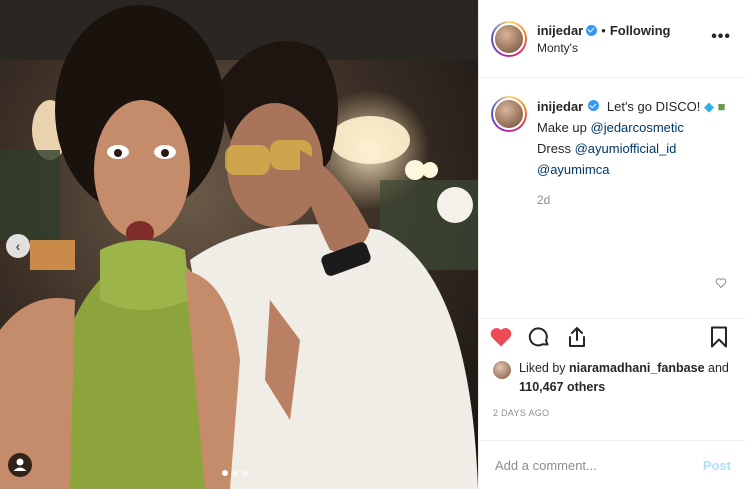 The height and width of the screenshot is (489, 745). I want to click on carousel-indicator, so click(235, 473).